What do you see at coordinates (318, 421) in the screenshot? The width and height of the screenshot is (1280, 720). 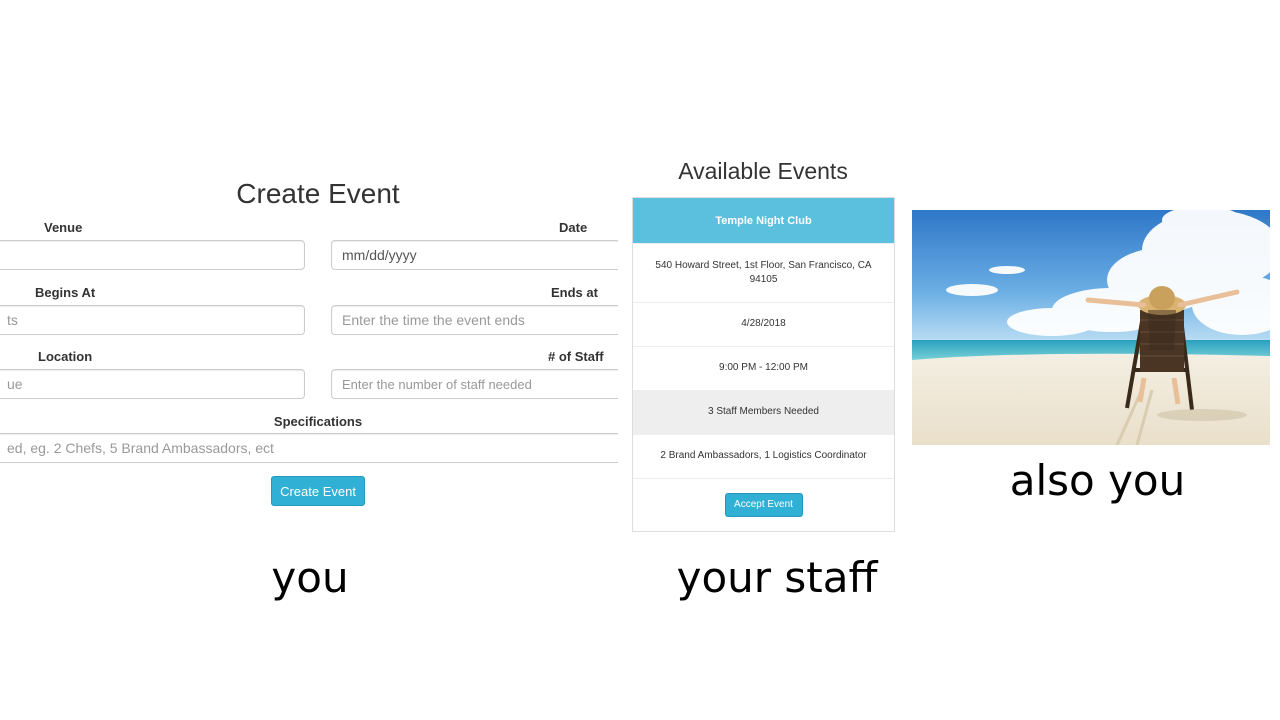 I see `specifications-label: Specifications` at bounding box center [318, 421].